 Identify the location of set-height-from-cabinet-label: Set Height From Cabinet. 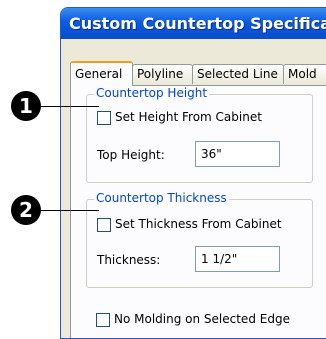
(188, 117).